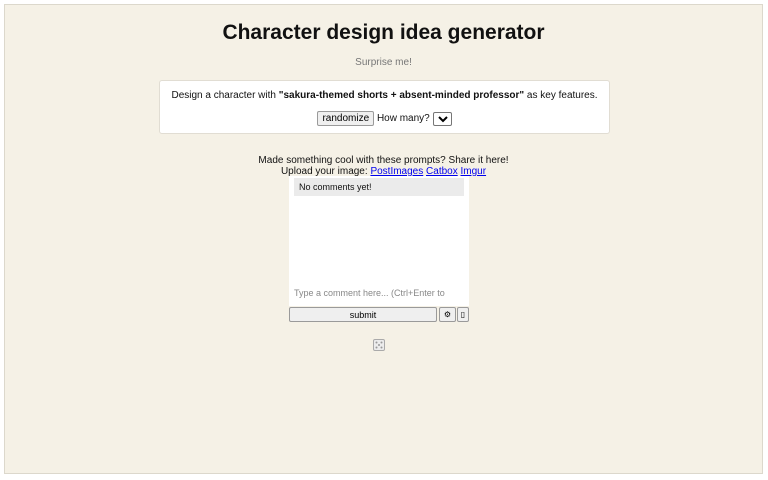 Image resolution: width=768 pixels, height=480 pixels. I want to click on prompt-prefix: Design a character with, so click(225, 95).